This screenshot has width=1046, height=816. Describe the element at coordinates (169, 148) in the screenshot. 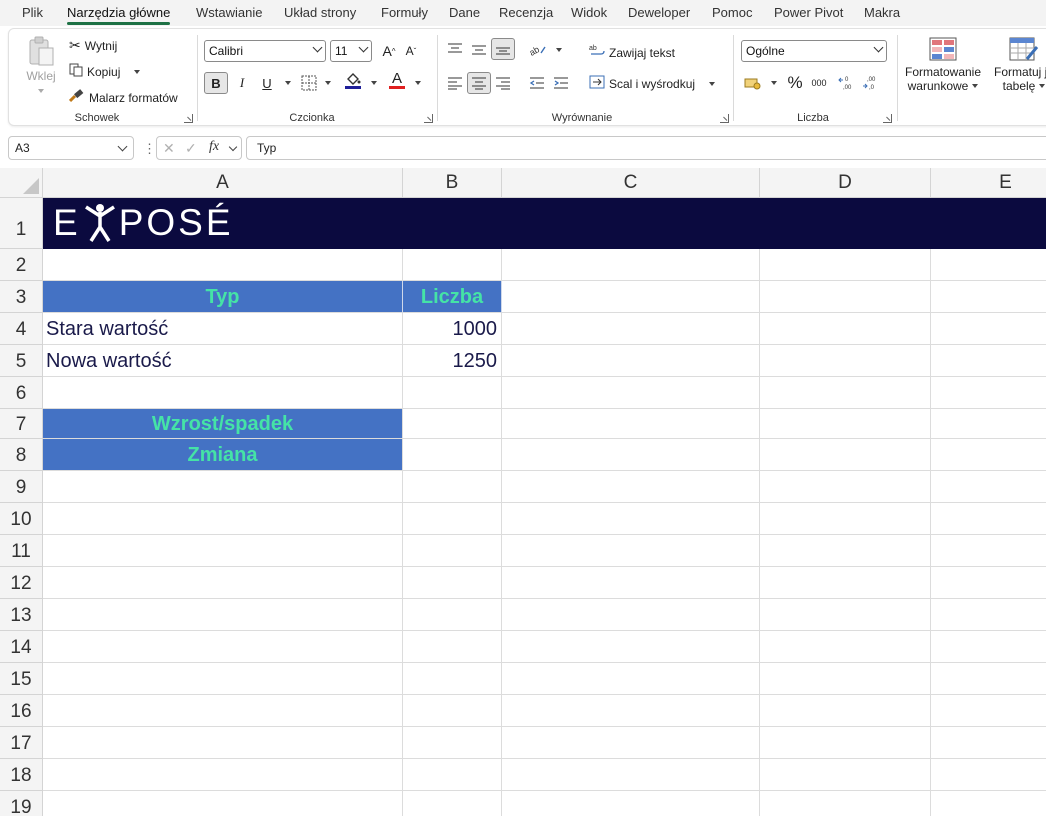

I see `cancel-icon: ✕` at that location.